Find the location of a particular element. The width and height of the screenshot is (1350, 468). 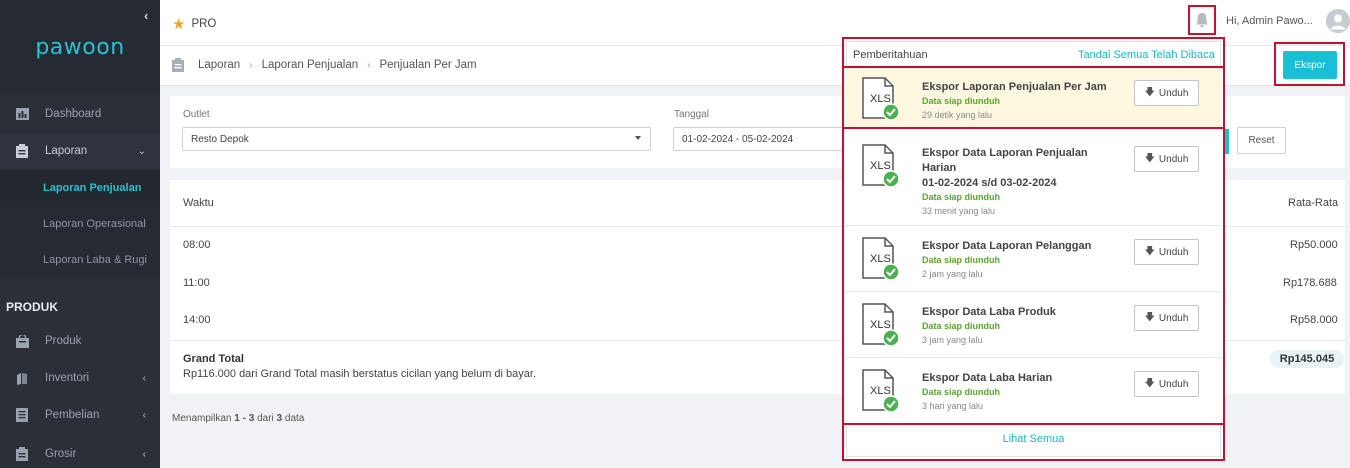

breadcrumb-item-laporan-penjualan: Laporan Penjualan is located at coordinates (310, 65).